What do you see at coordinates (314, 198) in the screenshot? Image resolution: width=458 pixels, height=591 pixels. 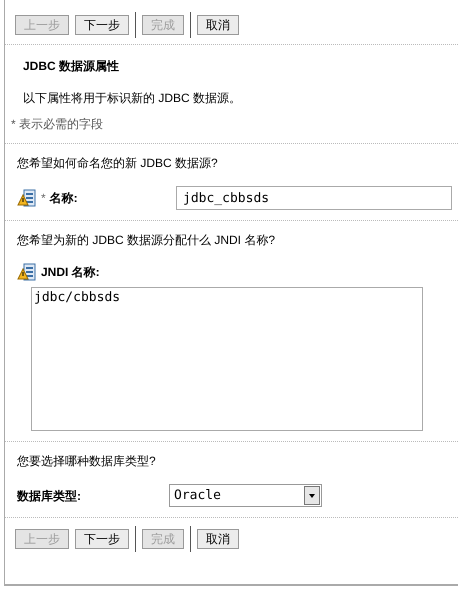 I see `name-field: jdbc_cbbsds` at bounding box center [314, 198].